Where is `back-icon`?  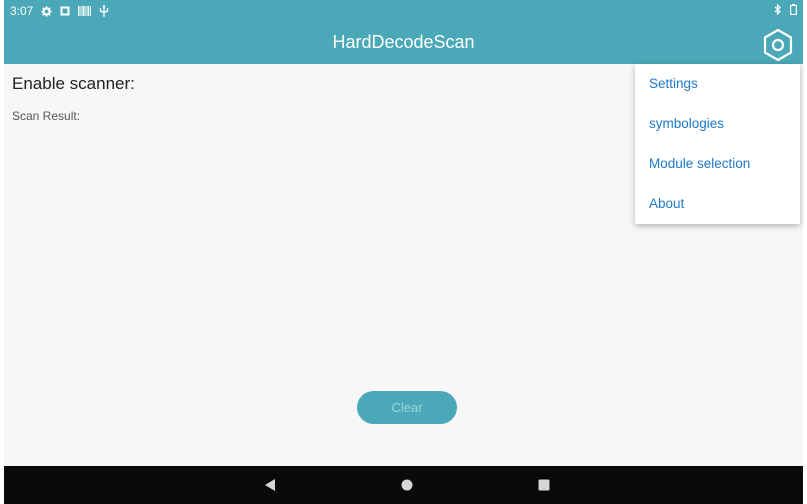 back-icon is located at coordinates (270, 485).